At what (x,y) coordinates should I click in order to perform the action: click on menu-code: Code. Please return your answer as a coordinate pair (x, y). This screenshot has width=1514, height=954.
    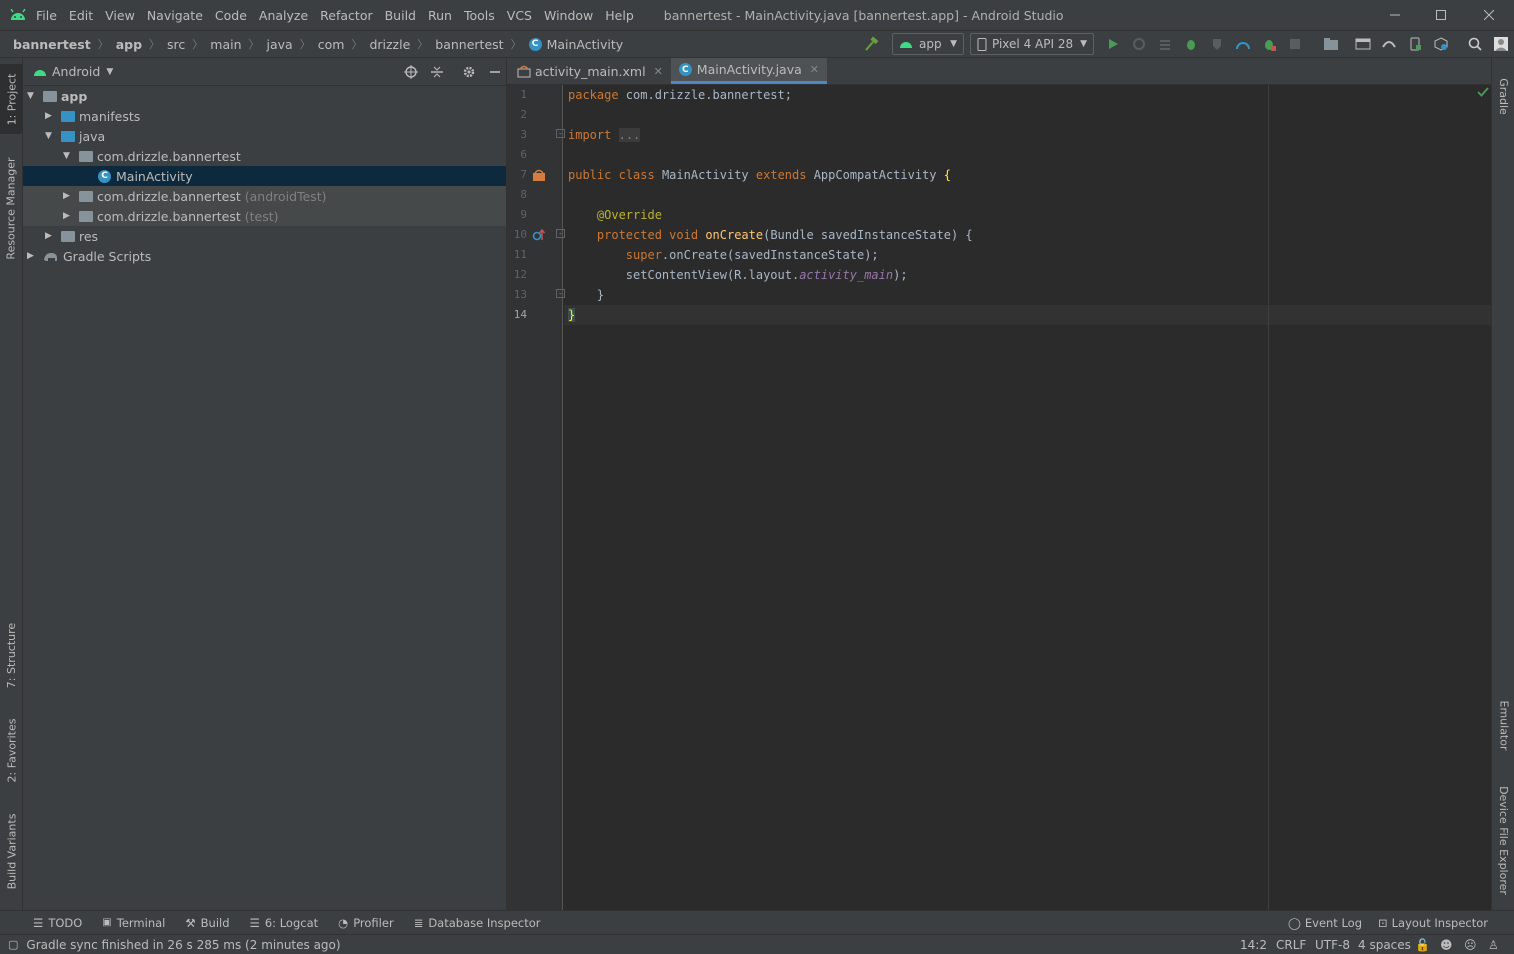
    Looking at the image, I should click on (231, 15).